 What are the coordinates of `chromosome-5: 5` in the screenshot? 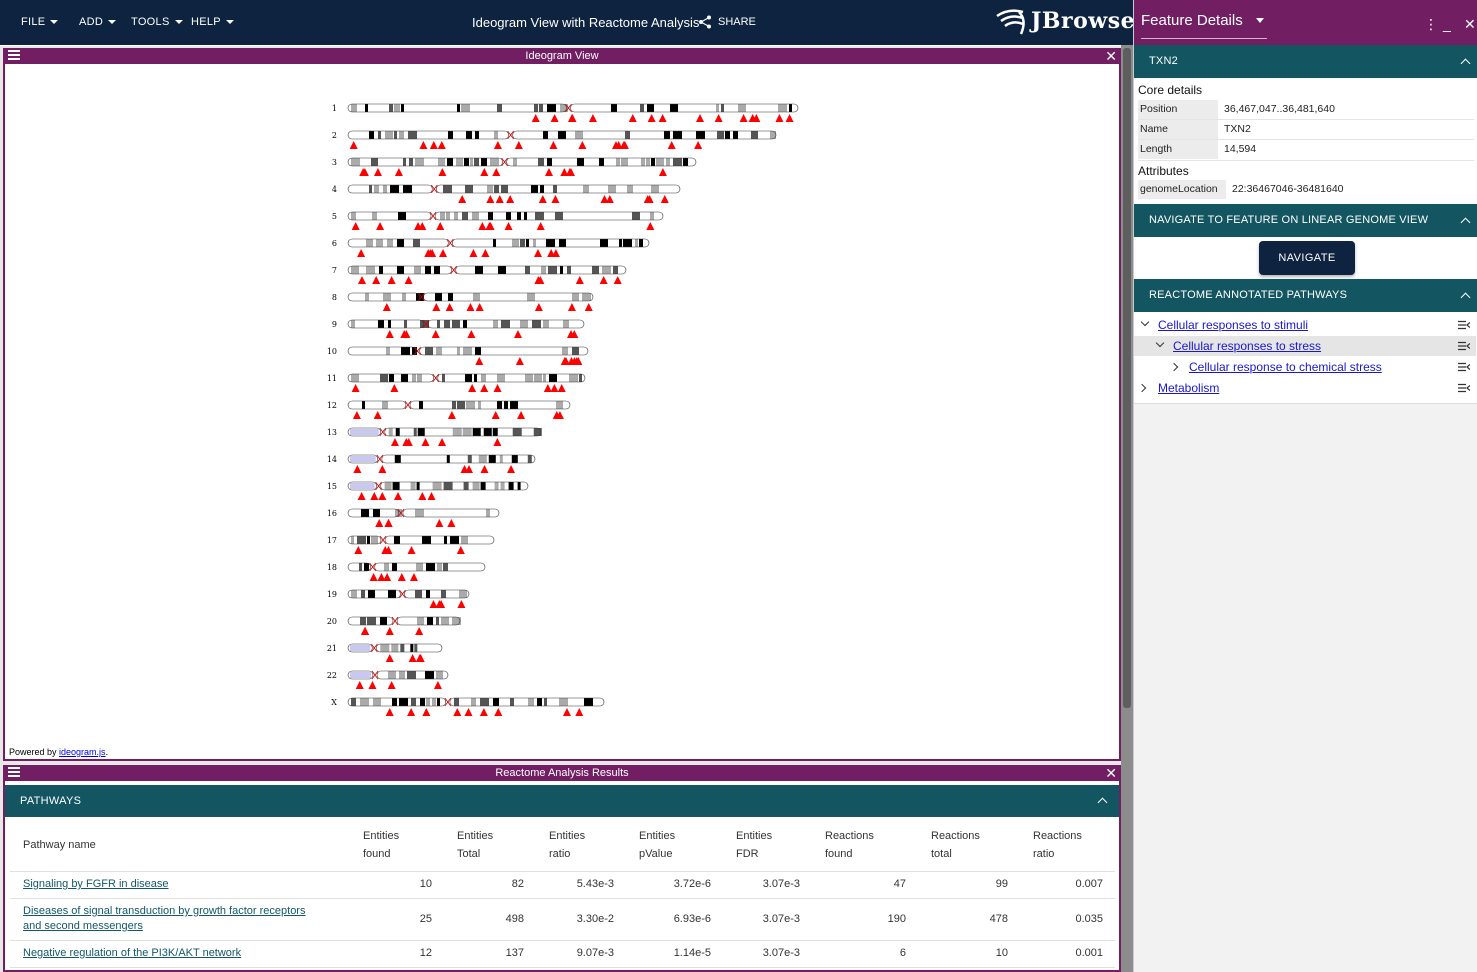 It's located at (498, 220).